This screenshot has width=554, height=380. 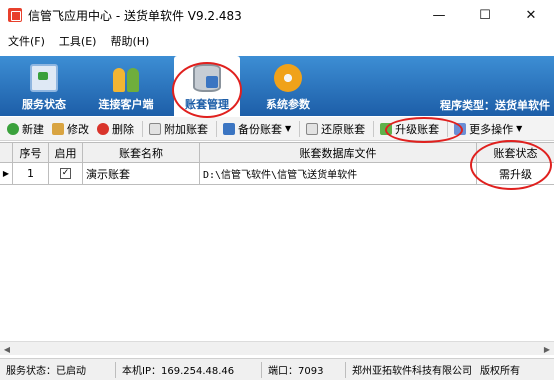 What do you see at coordinates (312, 128) in the screenshot?
I see `restore-icon` at bounding box center [312, 128].